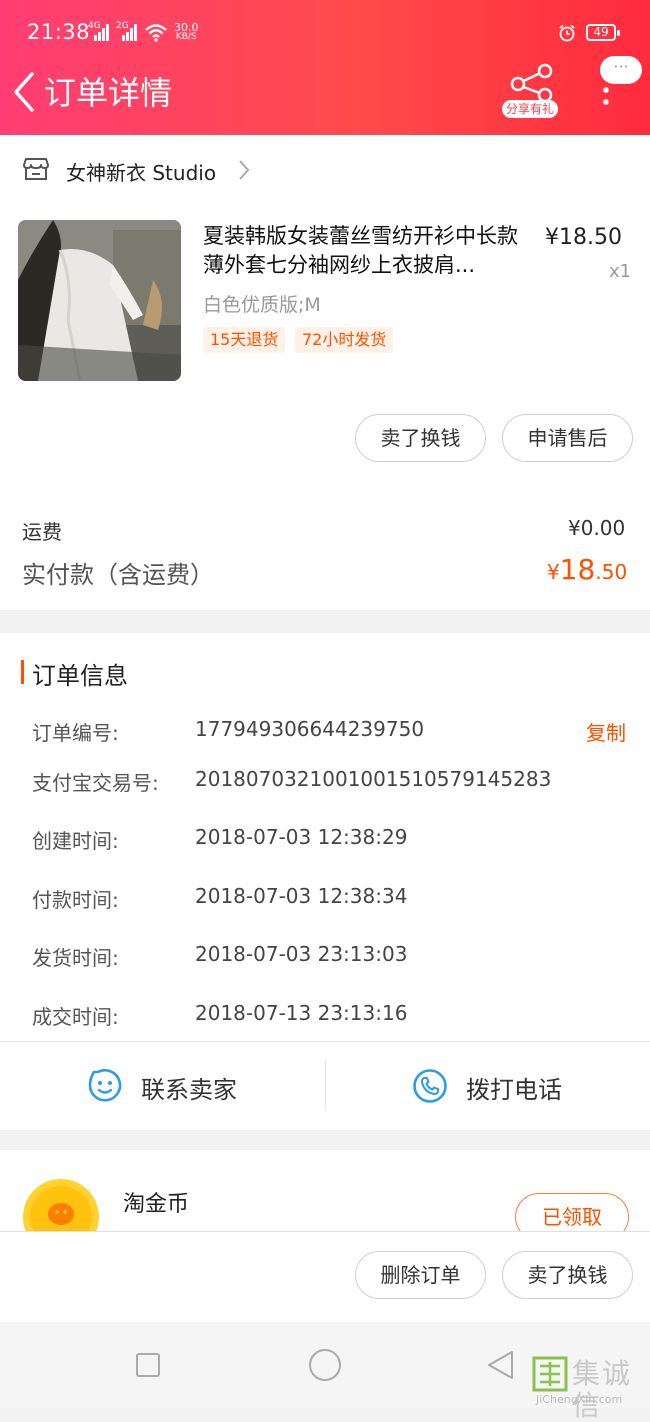  What do you see at coordinates (301, 896) in the screenshot?
I see `paid-time-value: 2018-07-03 12:38:34` at bounding box center [301, 896].